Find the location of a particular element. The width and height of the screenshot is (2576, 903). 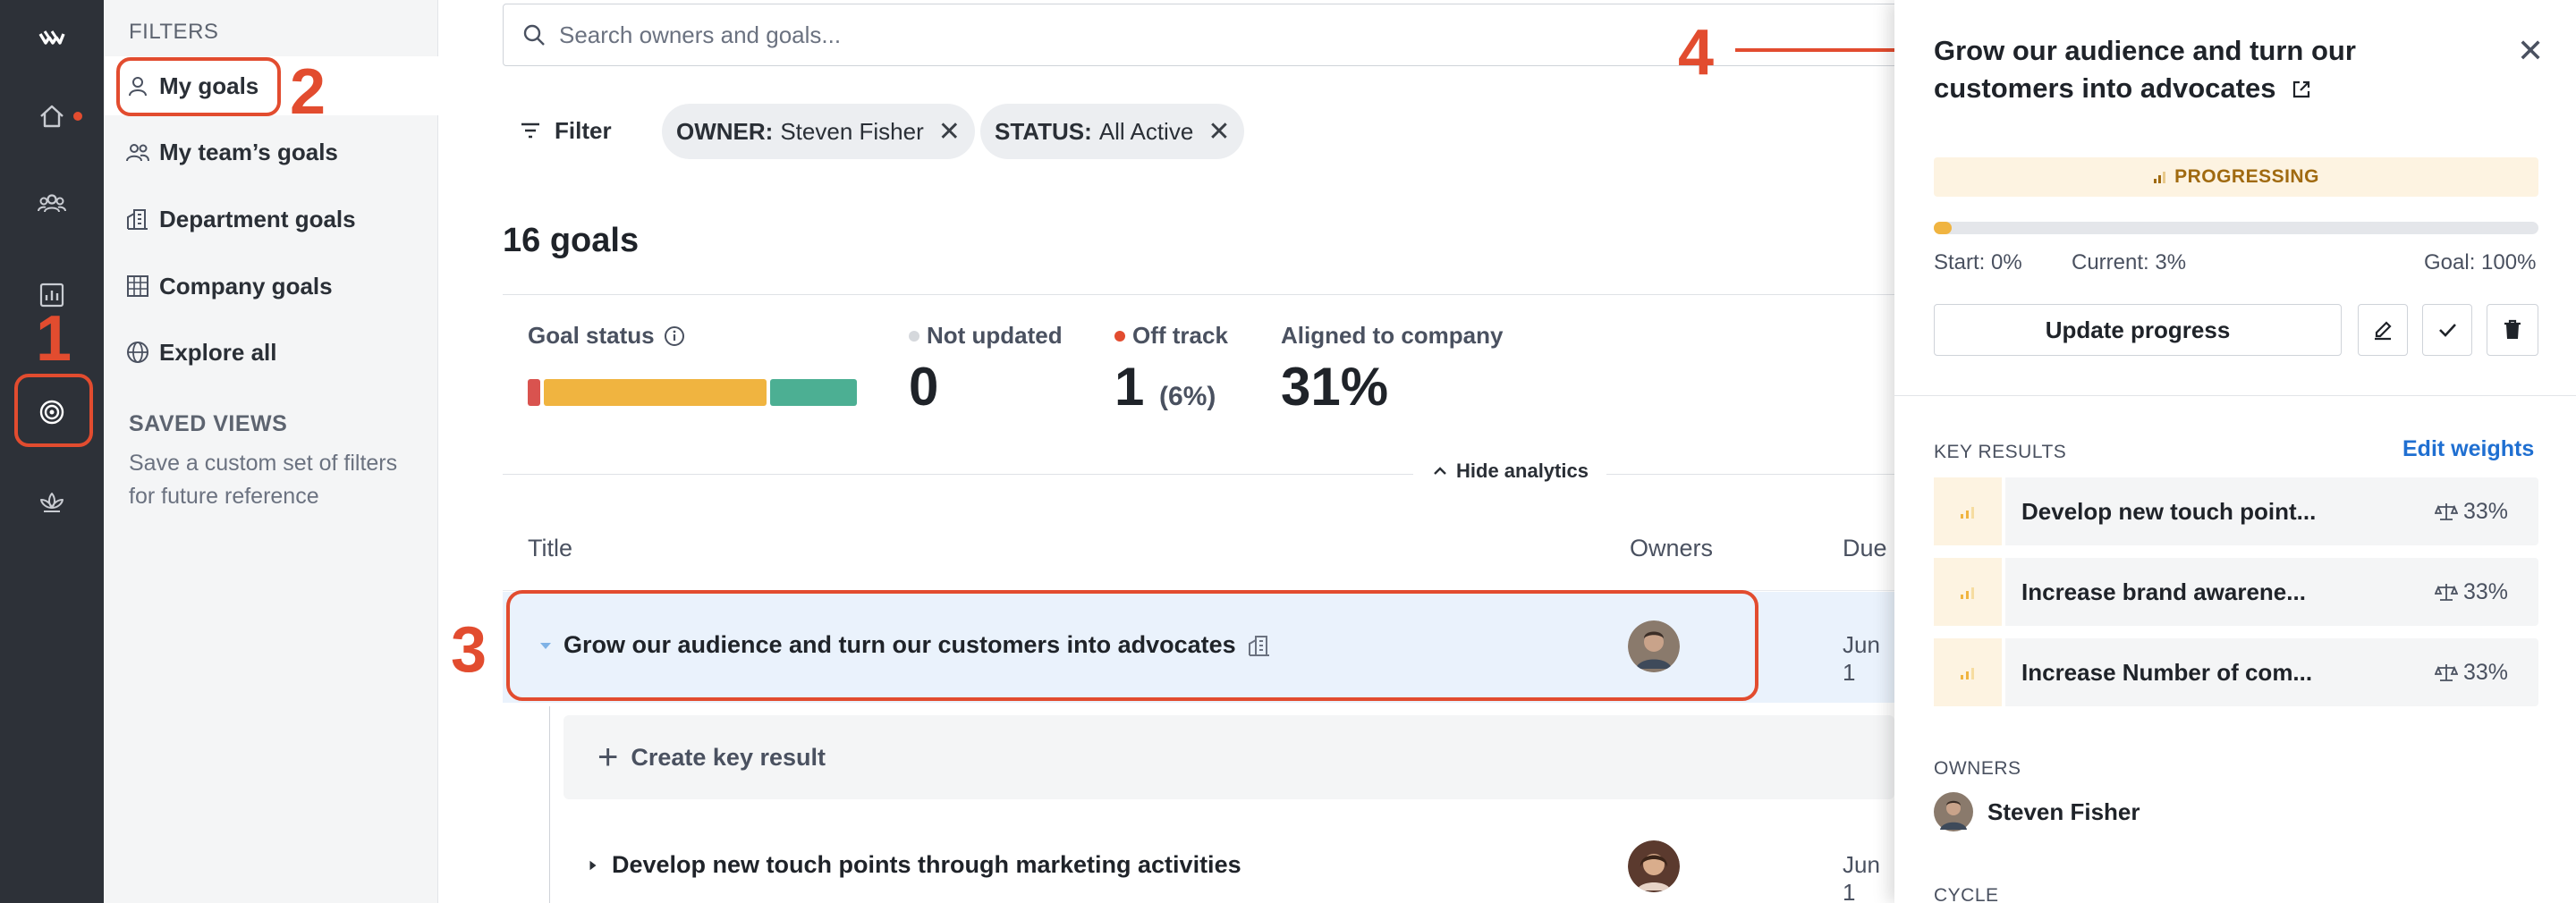

update-progress-button: Update progress is located at coordinates (2138, 330).